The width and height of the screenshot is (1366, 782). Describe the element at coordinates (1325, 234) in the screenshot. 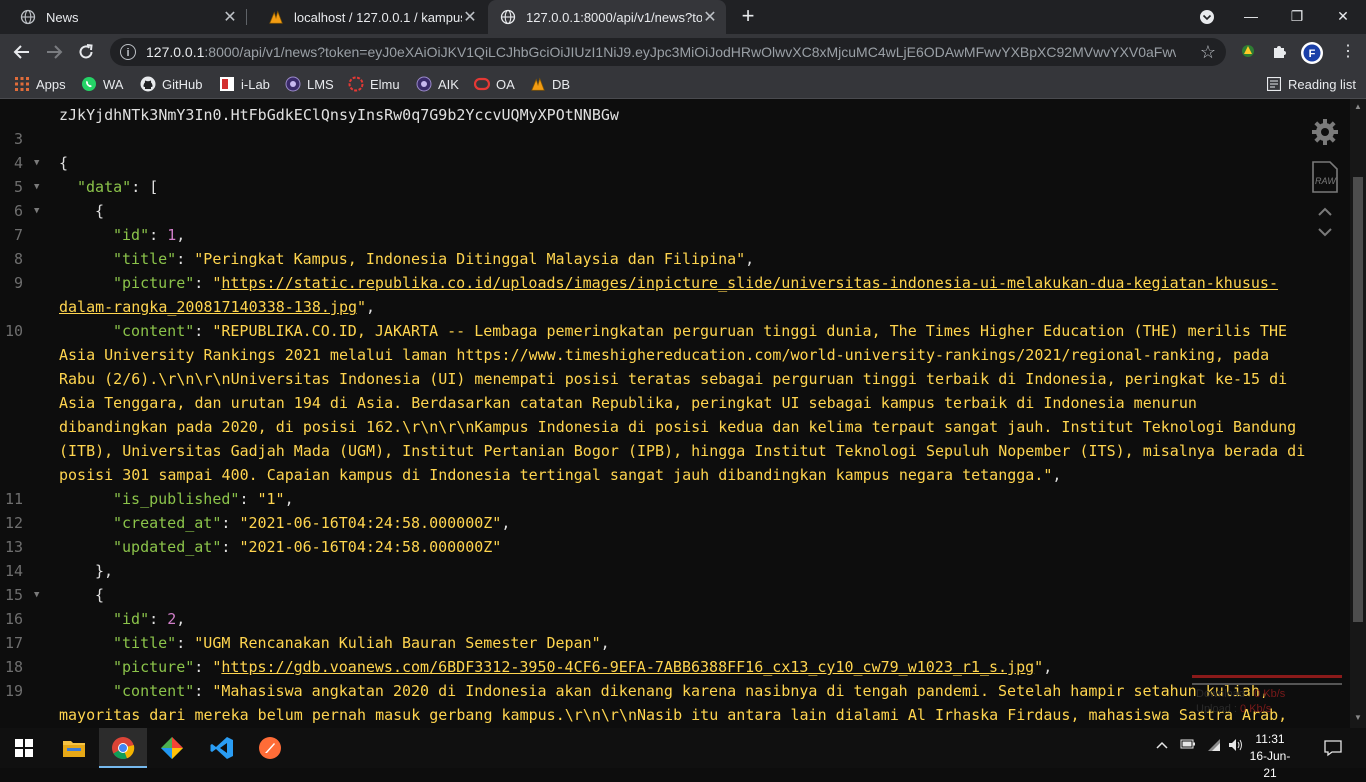

I see `expand-down-icon` at that location.